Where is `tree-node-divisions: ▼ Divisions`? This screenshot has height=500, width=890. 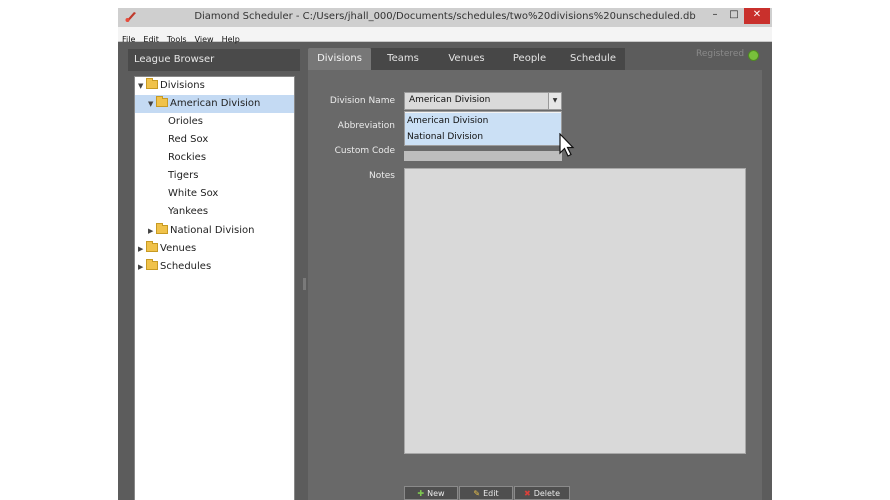
tree-node-divisions: ▼ Divisions is located at coordinates (171, 86).